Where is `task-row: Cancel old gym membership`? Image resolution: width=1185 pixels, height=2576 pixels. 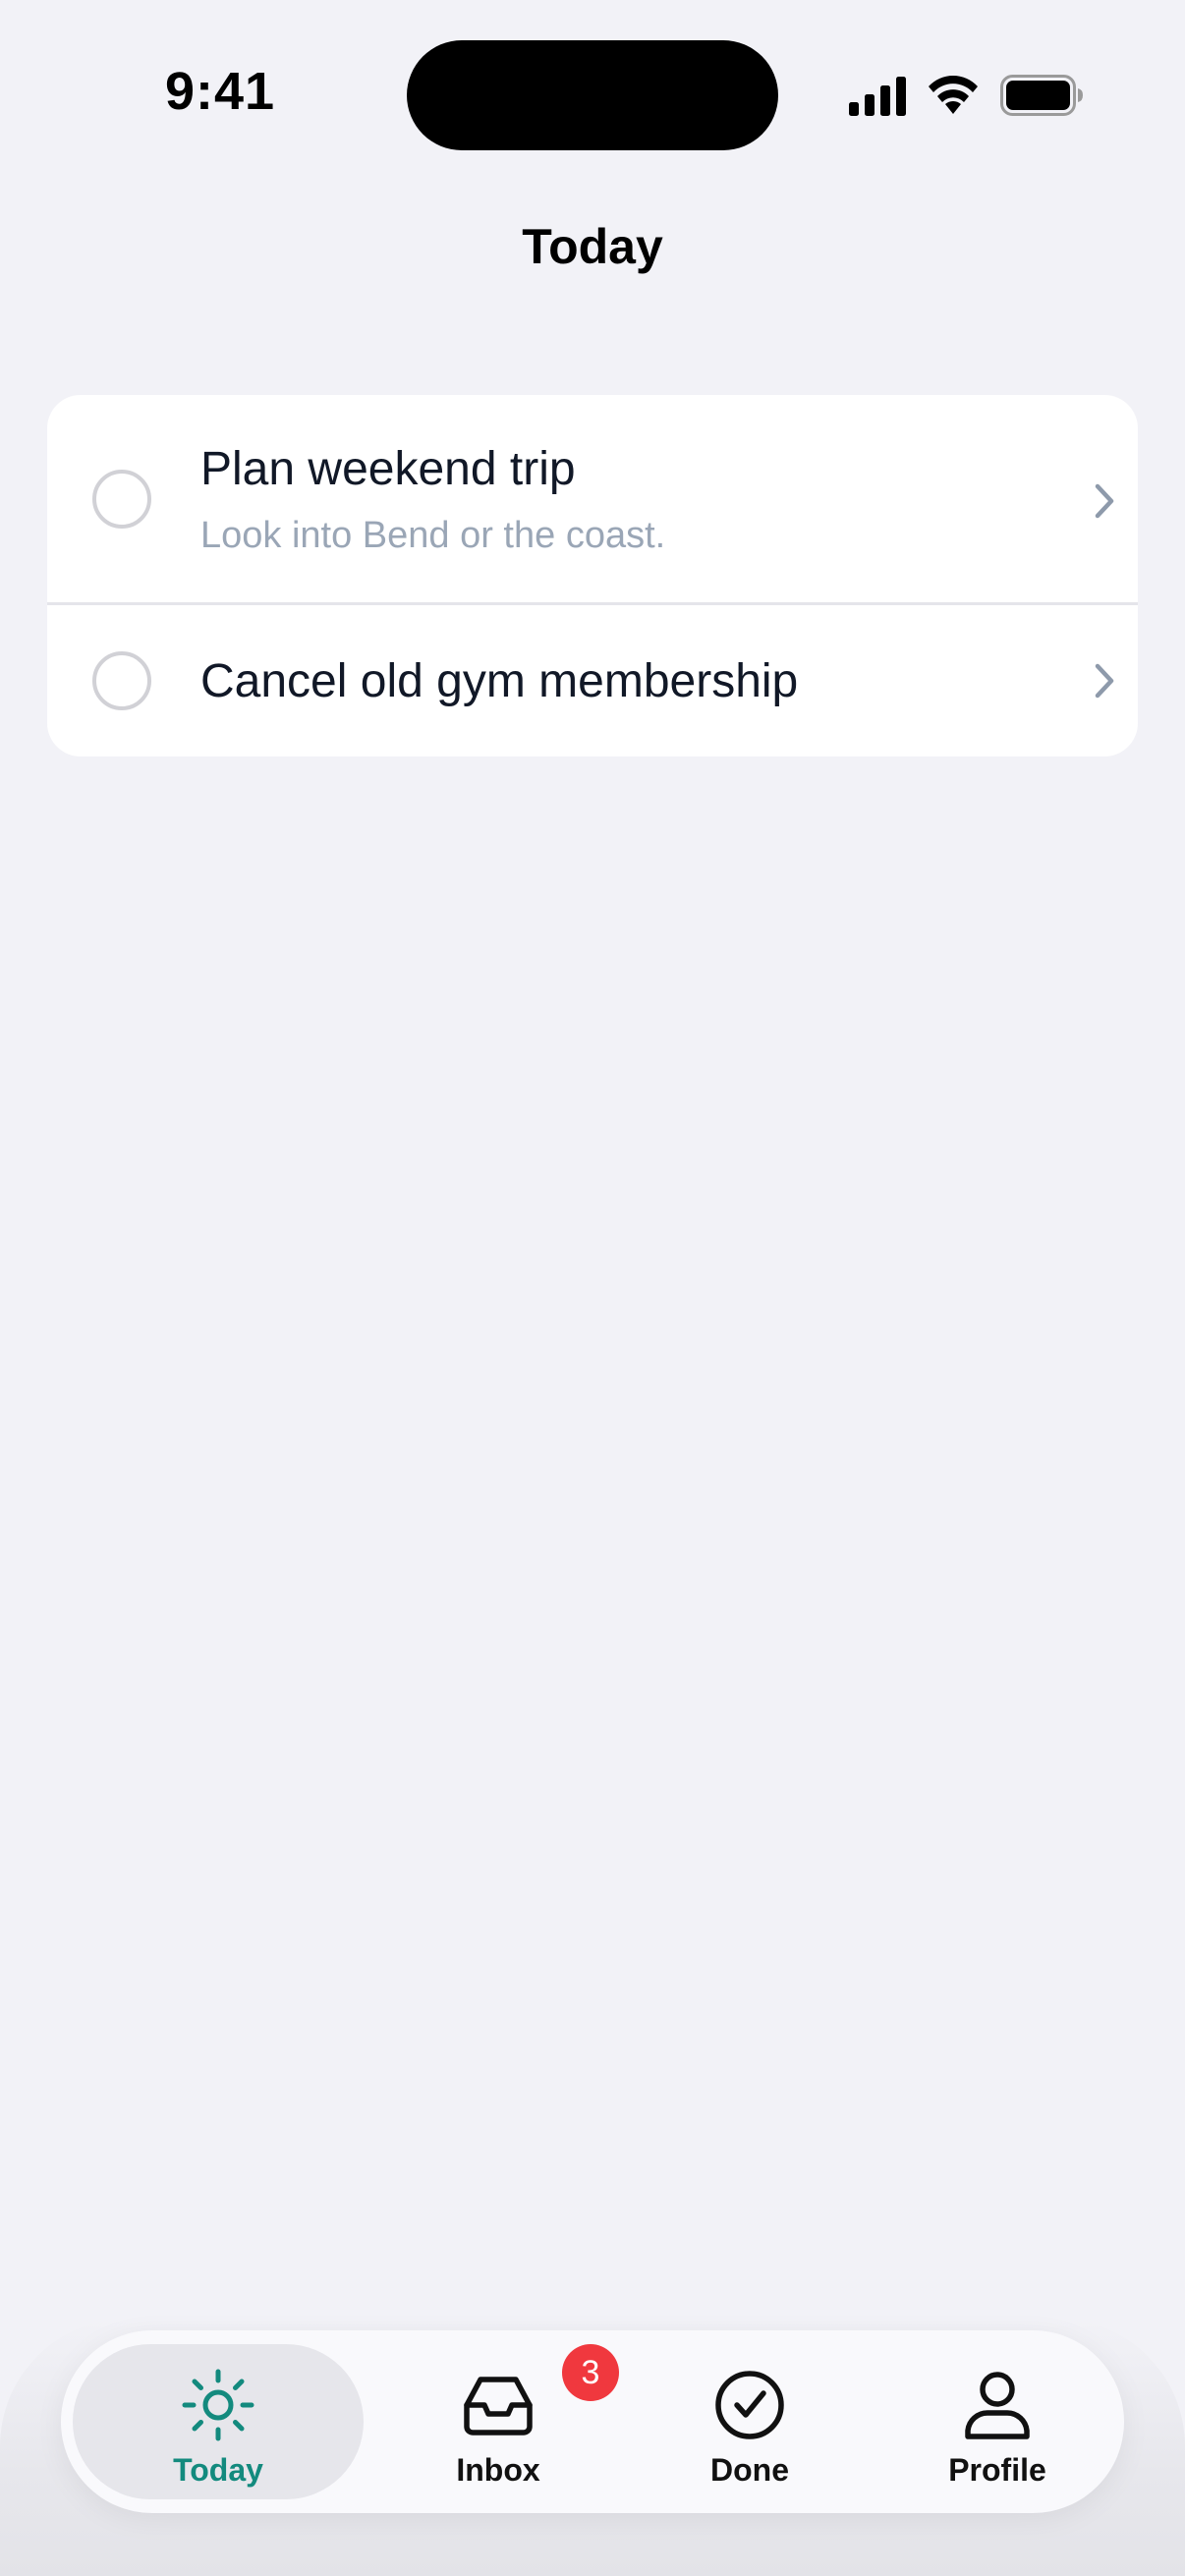 task-row: Cancel old gym membership is located at coordinates (592, 680).